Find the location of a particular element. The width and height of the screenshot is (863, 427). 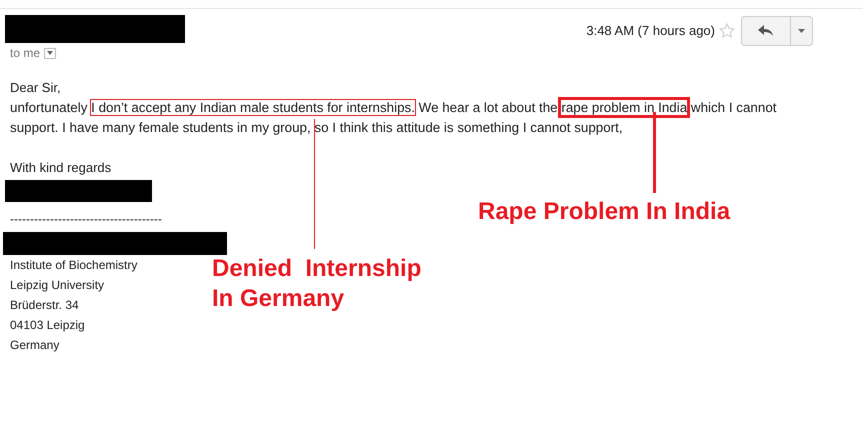

star-icon is located at coordinates (727, 31).